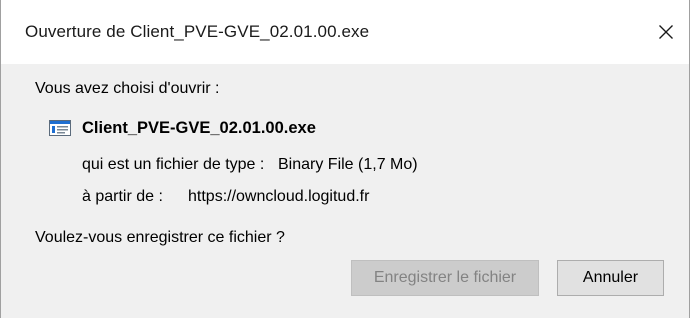 The width and height of the screenshot is (692, 318). Describe the element at coordinates (173, 164) in the screenshot. I see `file-type-label: qui est un fichier de type :` at that location.